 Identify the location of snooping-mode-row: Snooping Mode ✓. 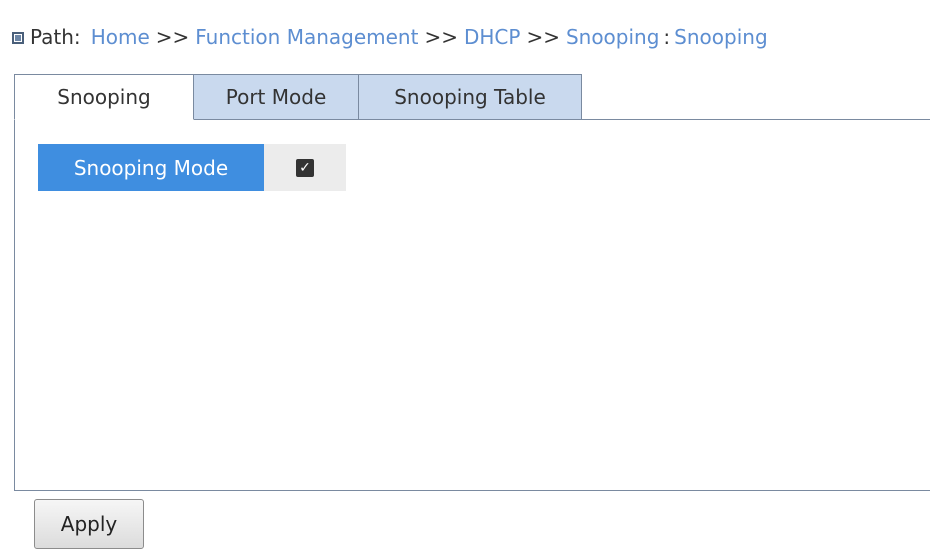
(192, 167).